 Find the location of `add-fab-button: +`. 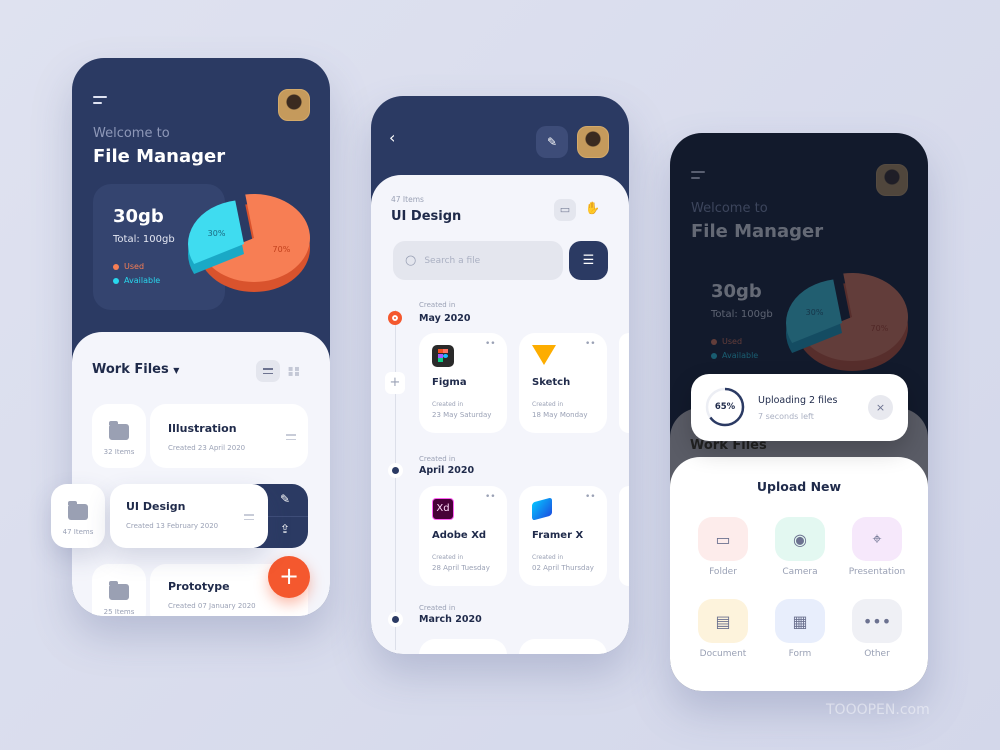

add-fab-button: + is located at coordinates (289, 577).